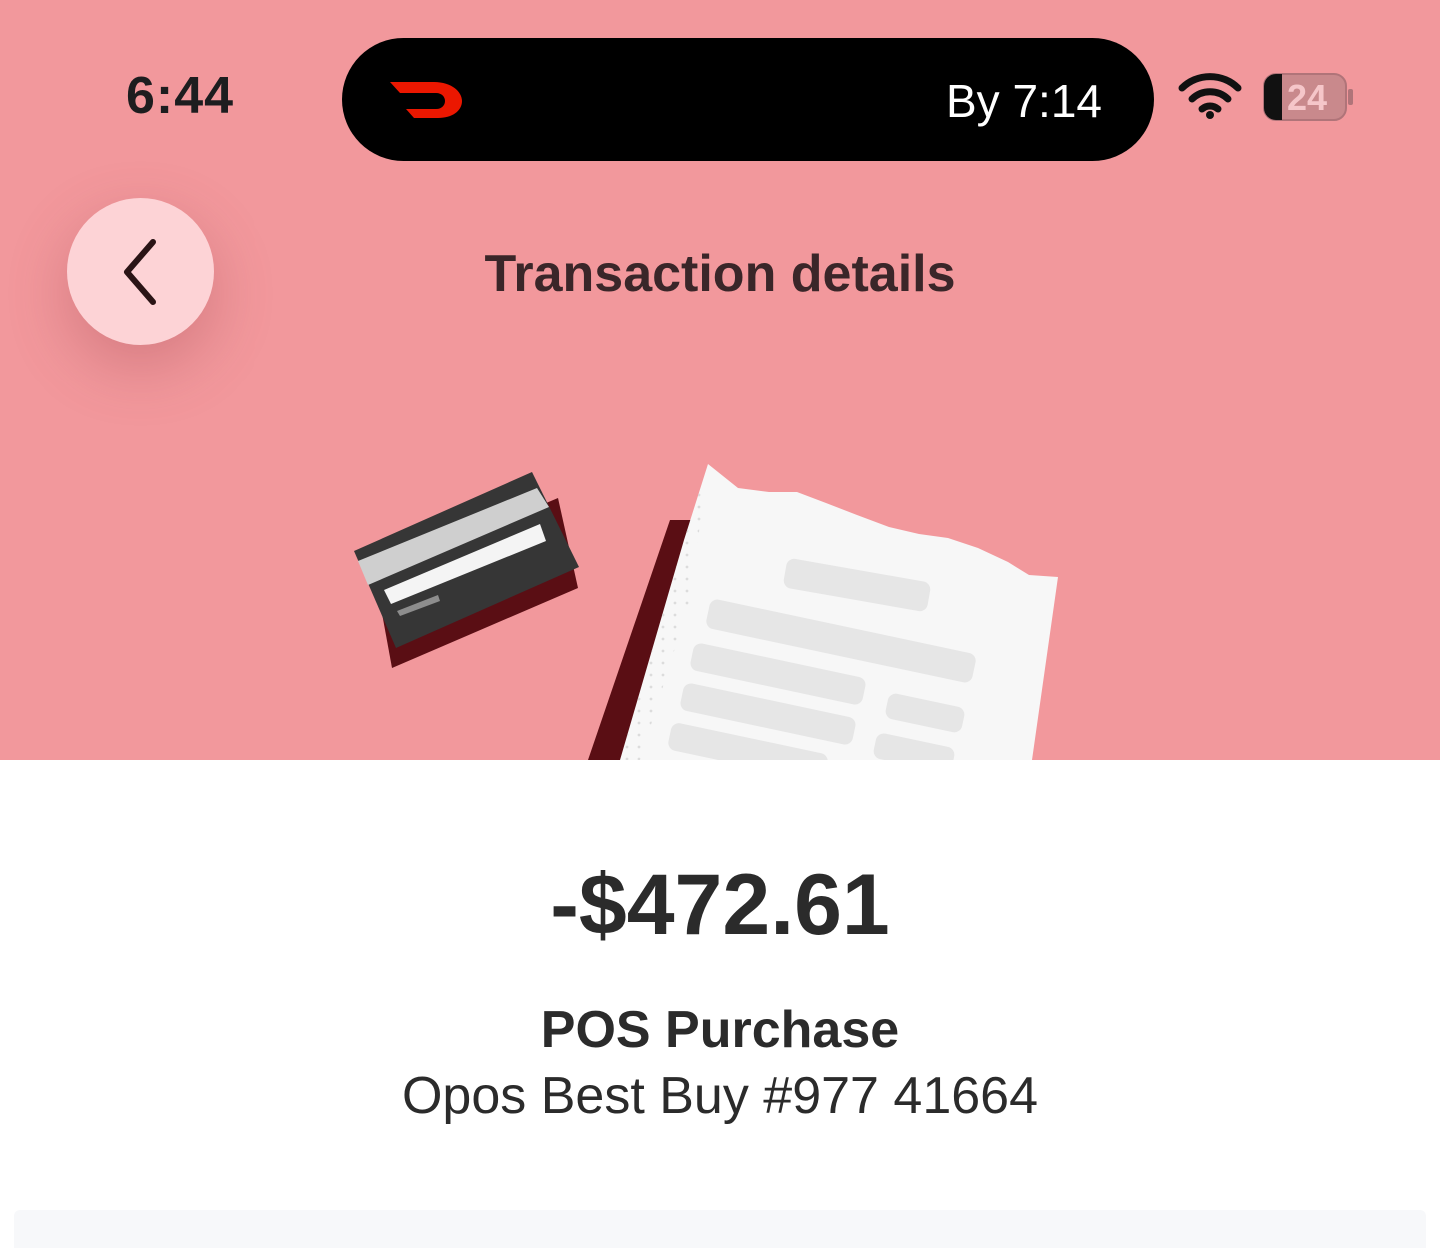  What do you see at coordinates (720, 1030) in the screenshot?
I see `transaction-type: POS Purchase` at bounding box center [720, 1030].